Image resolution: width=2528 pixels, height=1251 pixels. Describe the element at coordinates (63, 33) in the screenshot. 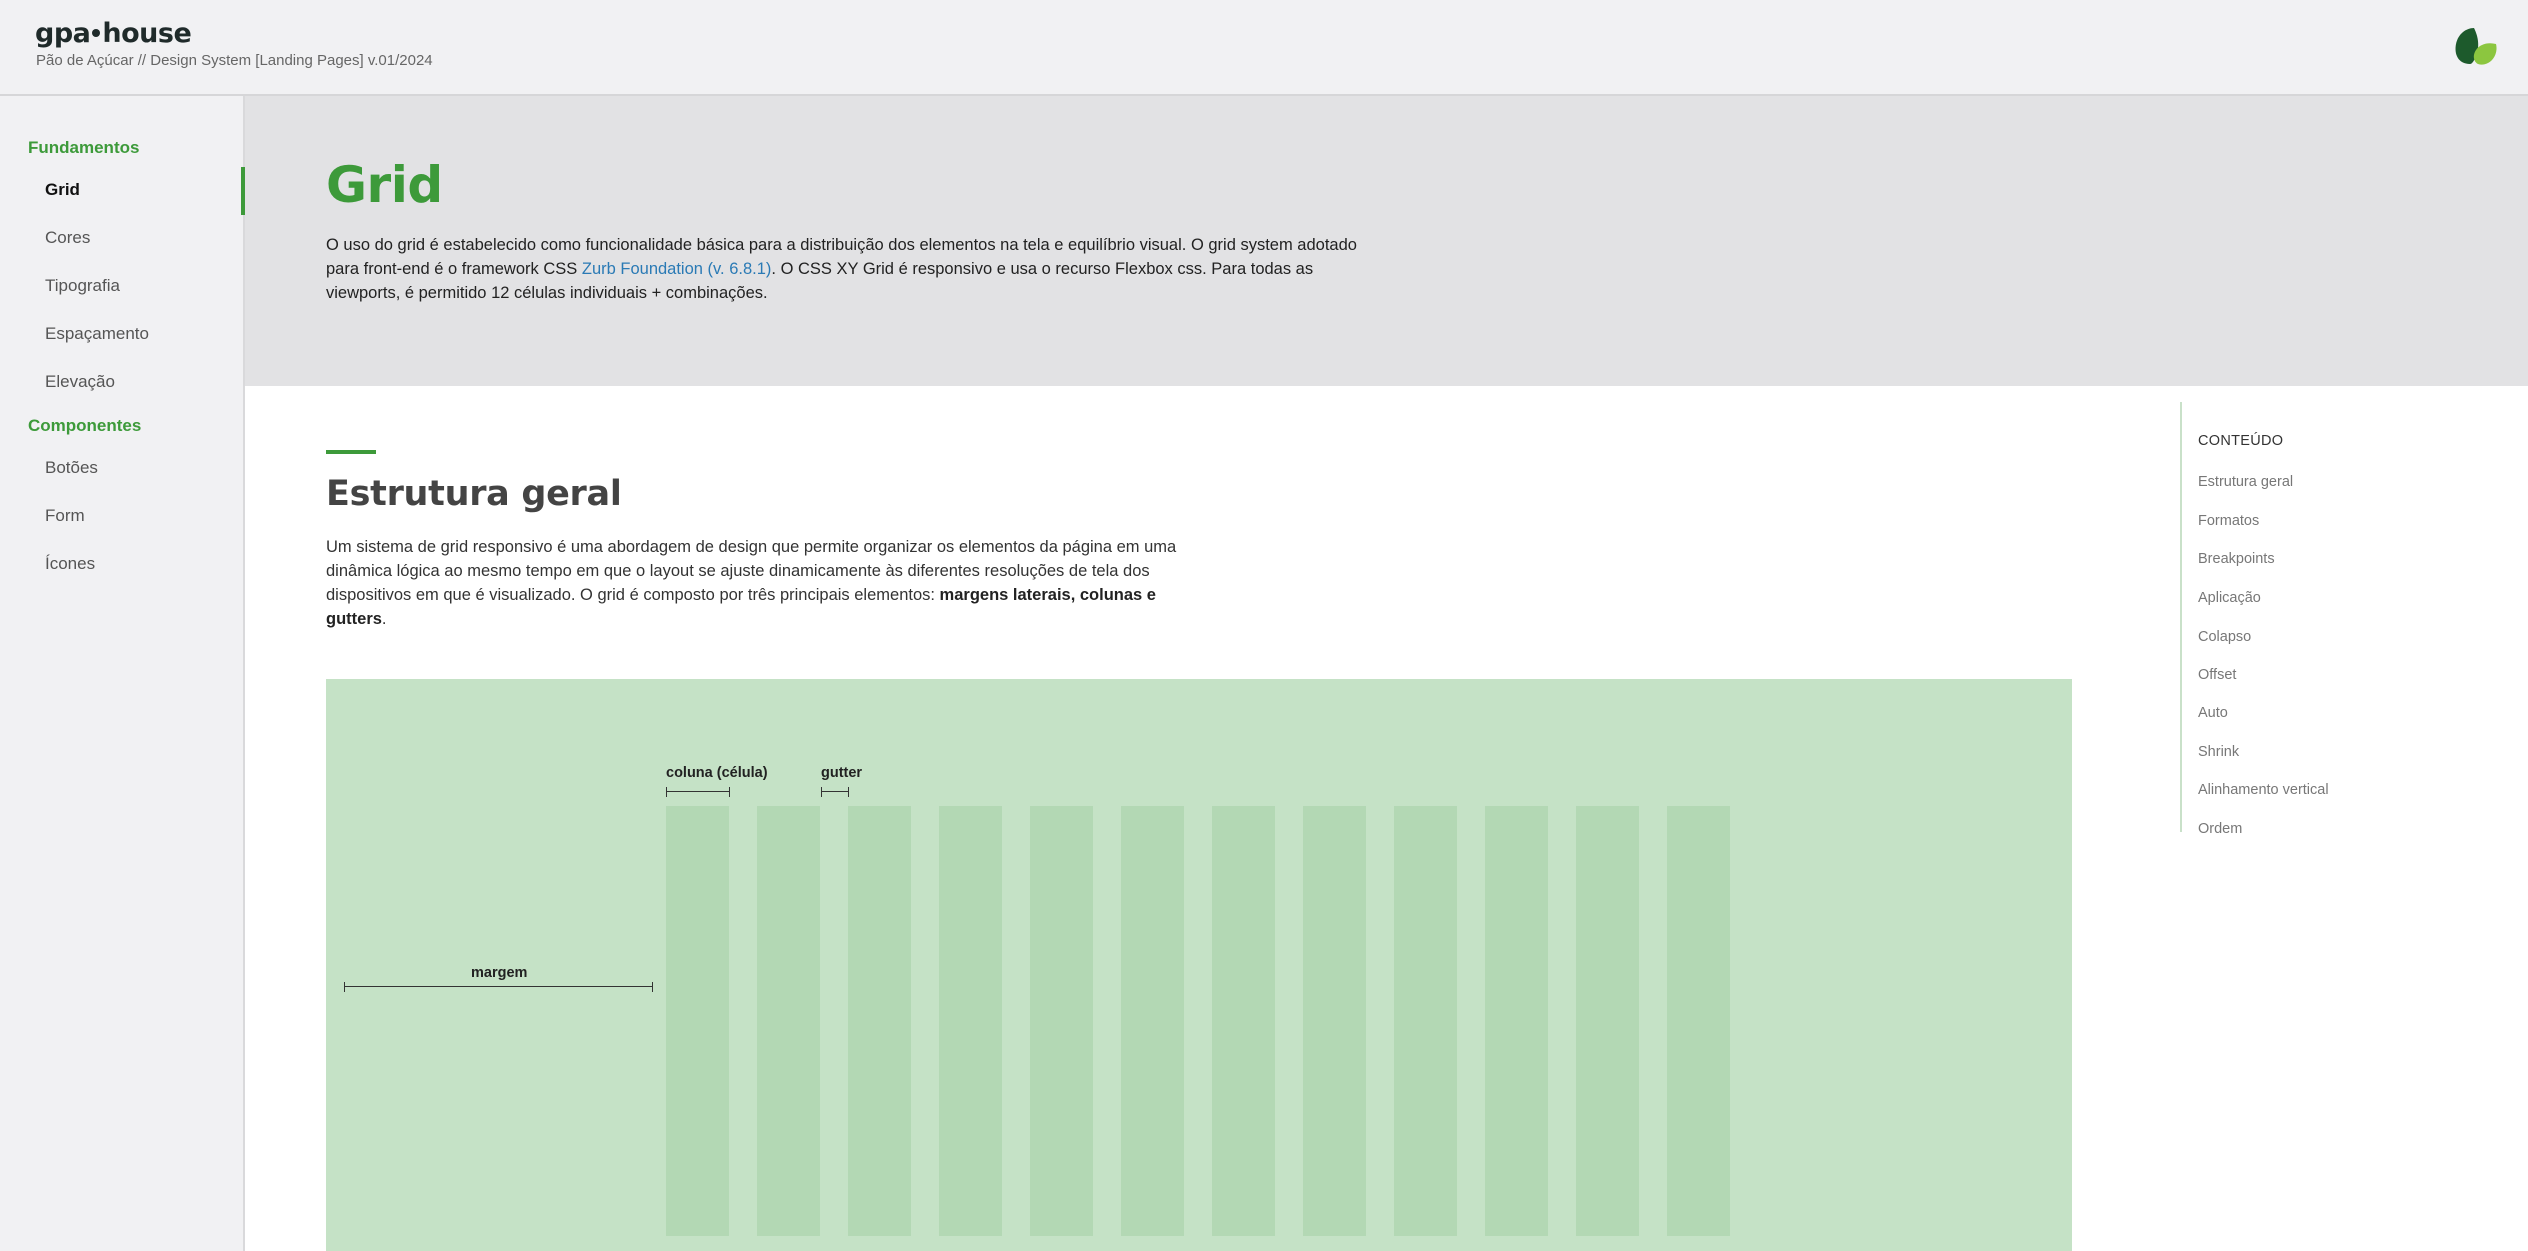

I see `brand-part-left: gpa` at that location.